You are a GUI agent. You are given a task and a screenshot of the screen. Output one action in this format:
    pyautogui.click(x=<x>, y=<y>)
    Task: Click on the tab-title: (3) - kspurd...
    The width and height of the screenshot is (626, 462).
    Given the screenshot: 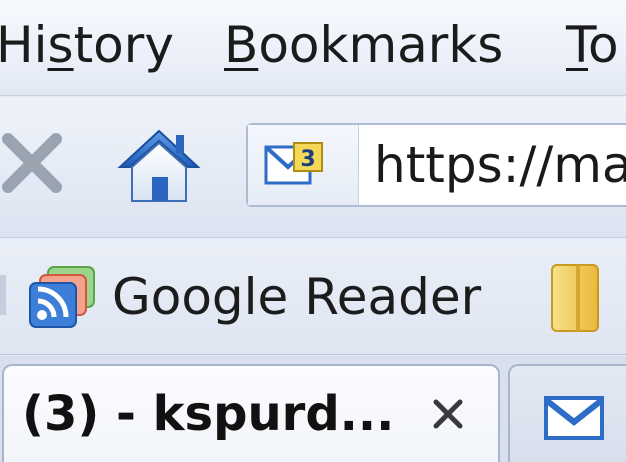 What is the action you would take?
    pyautogui.click(x=208, y=414)
    